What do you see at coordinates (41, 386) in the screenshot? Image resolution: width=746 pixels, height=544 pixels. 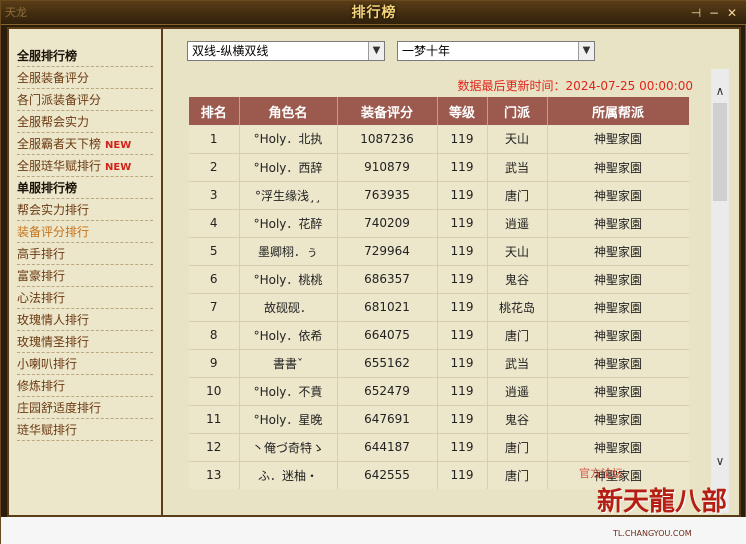 I see `sidebar-item-label: 修炼排行` at bounding box center [41, 386].